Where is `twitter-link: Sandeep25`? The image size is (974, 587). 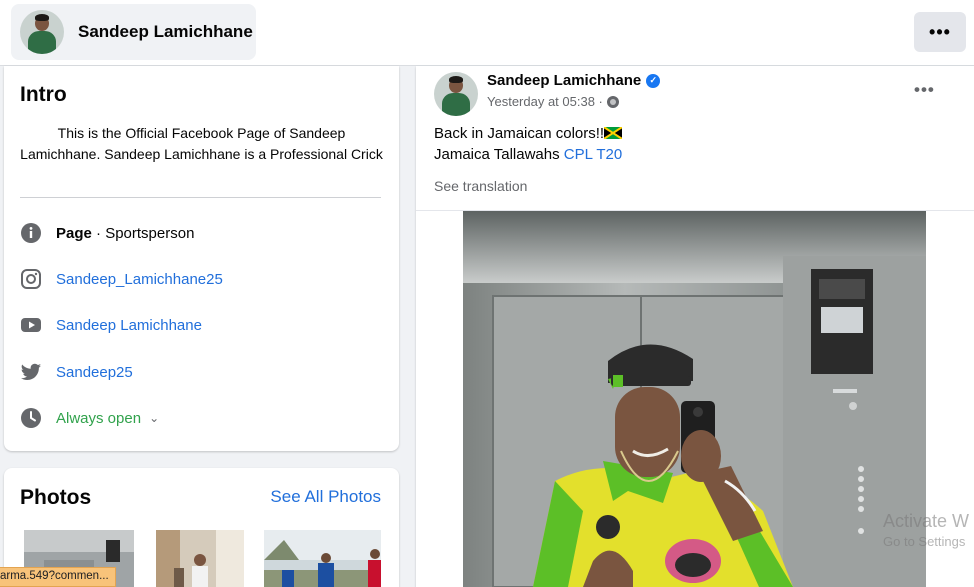 twitter-link: Sandeep25 is located at coordinates (94, 372).